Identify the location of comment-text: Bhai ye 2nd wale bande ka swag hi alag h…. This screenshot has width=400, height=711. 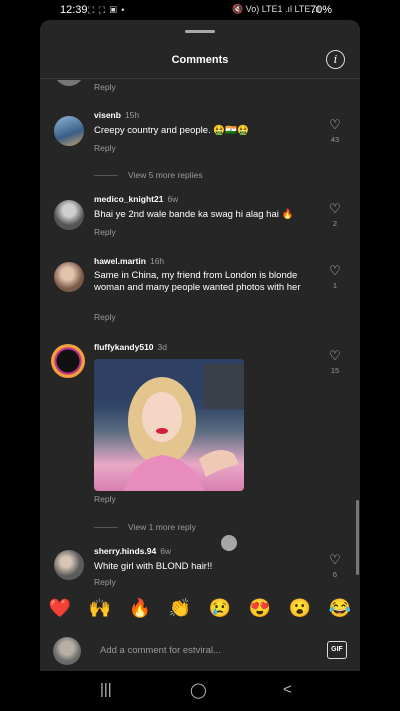
(194, 214).